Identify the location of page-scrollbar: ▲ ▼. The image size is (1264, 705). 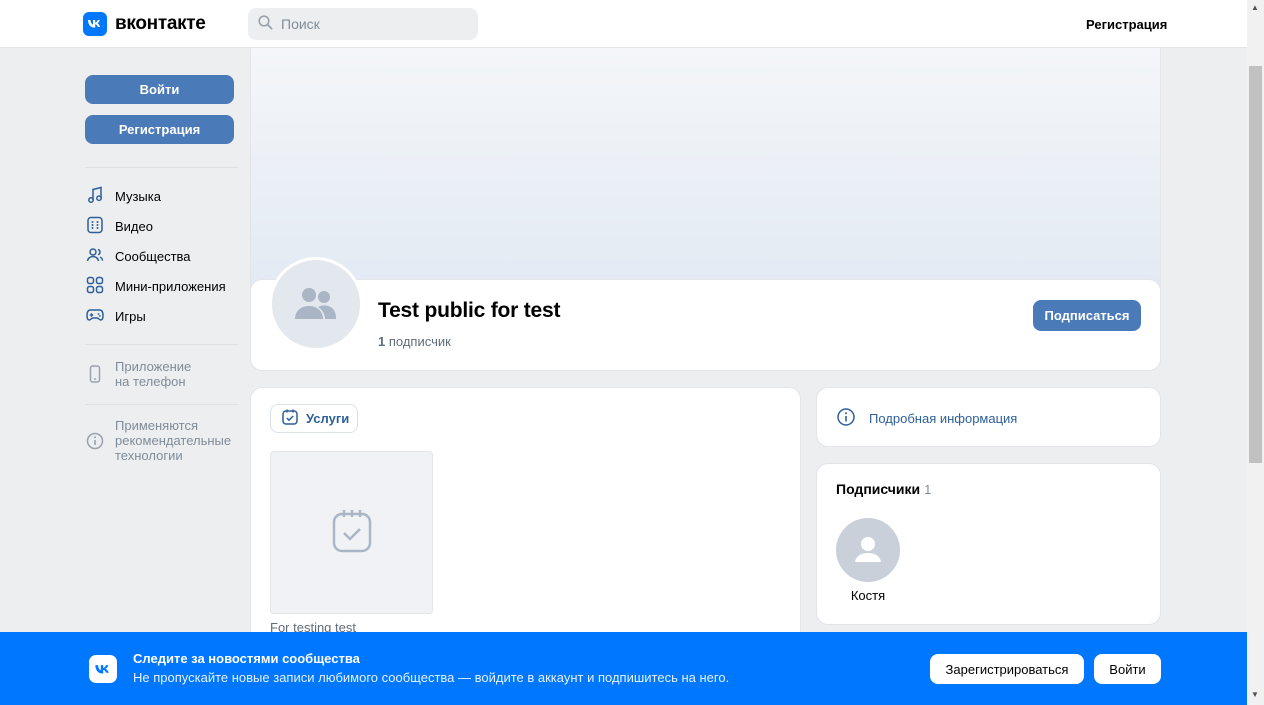
(1255, 352).